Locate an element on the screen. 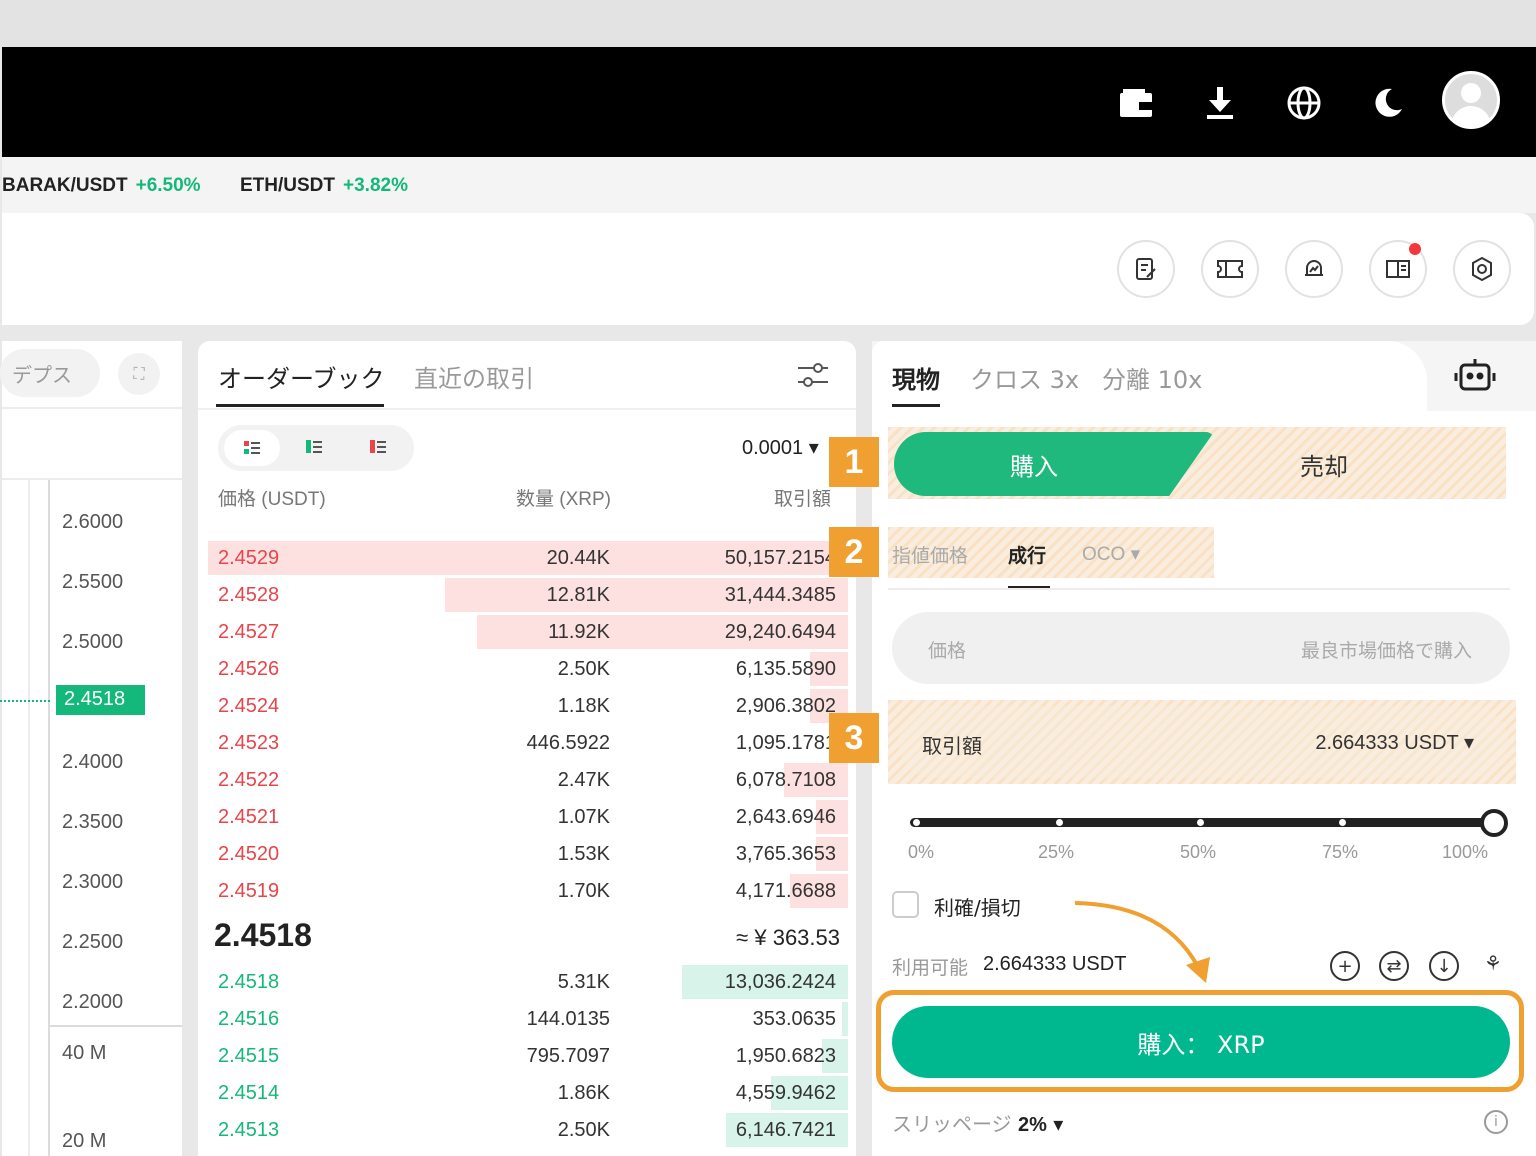  settings-icon is located at coordinates (1482, 269).